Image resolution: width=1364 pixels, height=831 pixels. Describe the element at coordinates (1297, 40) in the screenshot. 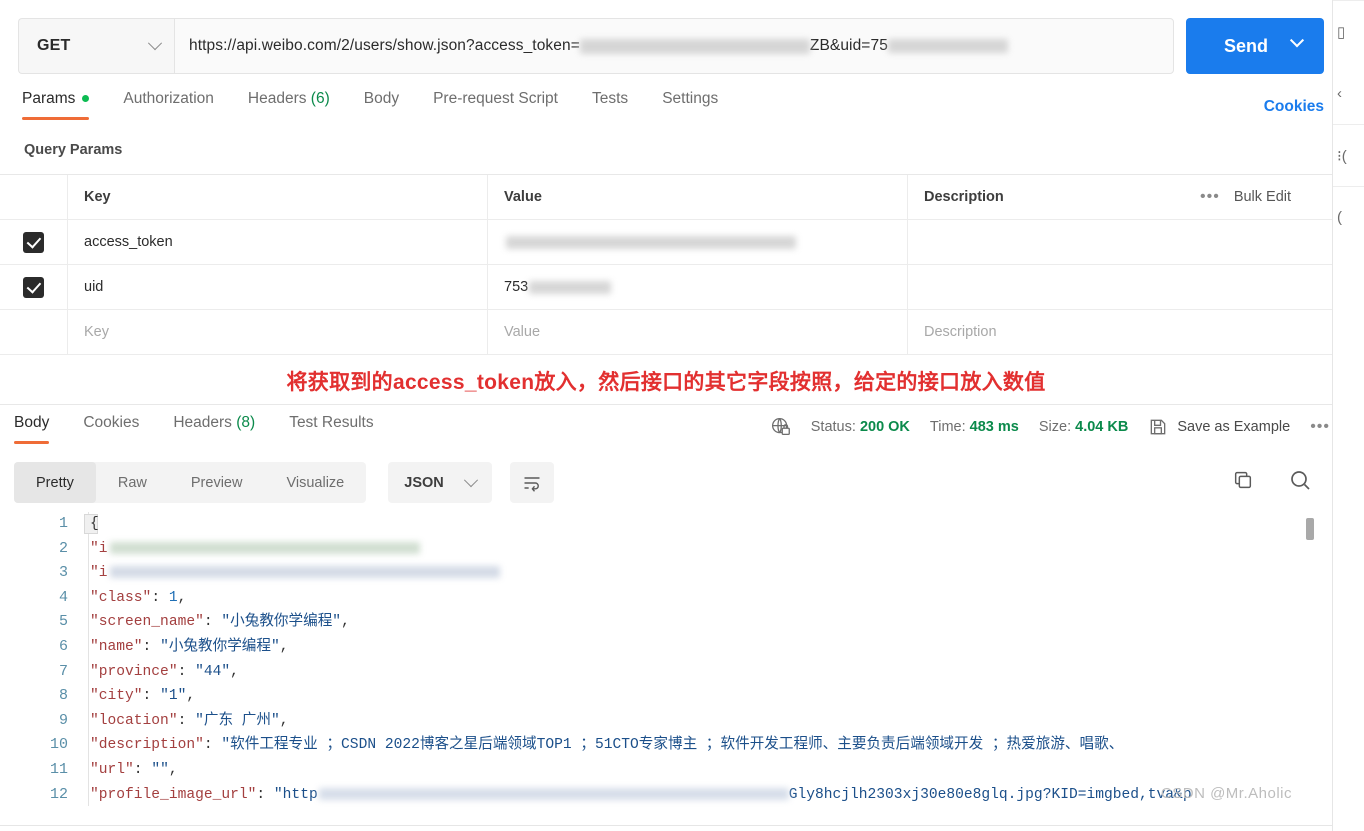

I see `send-options-chevron-down-icon` at that location.